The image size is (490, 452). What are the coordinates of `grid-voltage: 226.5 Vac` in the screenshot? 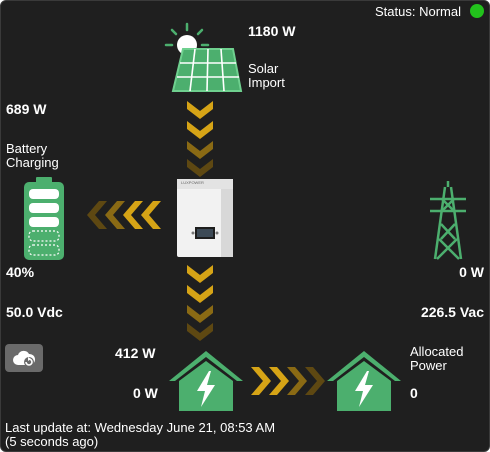 It's located at (452, 312).